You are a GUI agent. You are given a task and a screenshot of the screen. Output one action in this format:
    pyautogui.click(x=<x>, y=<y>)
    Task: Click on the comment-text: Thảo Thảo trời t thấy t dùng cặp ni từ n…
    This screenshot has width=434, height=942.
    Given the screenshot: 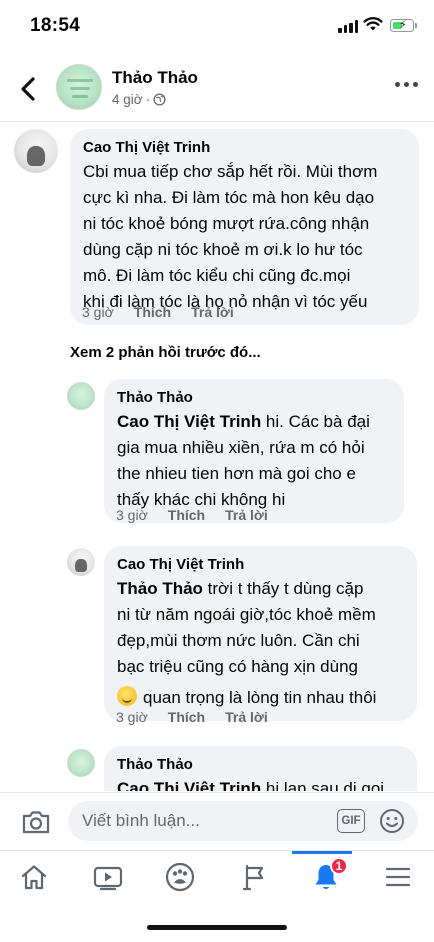 What is the action you would take?
    pyautogui.click(x=247, y=643)
    